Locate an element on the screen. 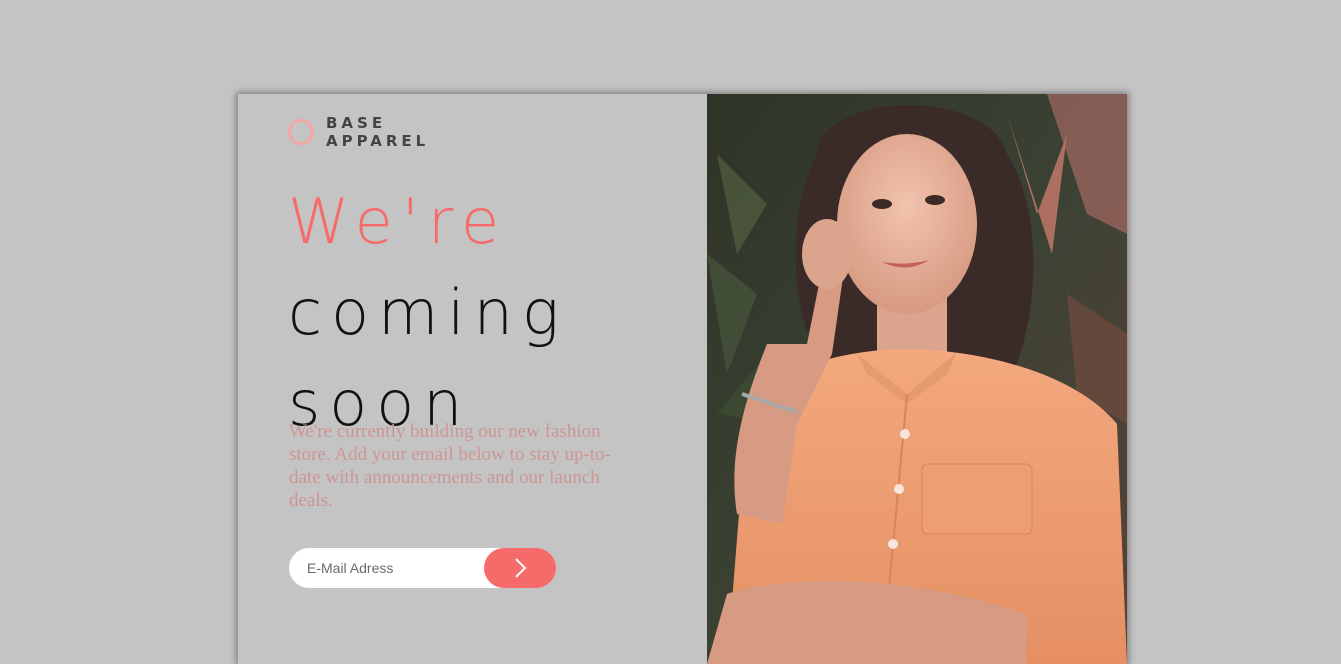 This screenshot has width=1341, height=664. logo-text: BASE APPAREL is located at coordinates (377, 132).